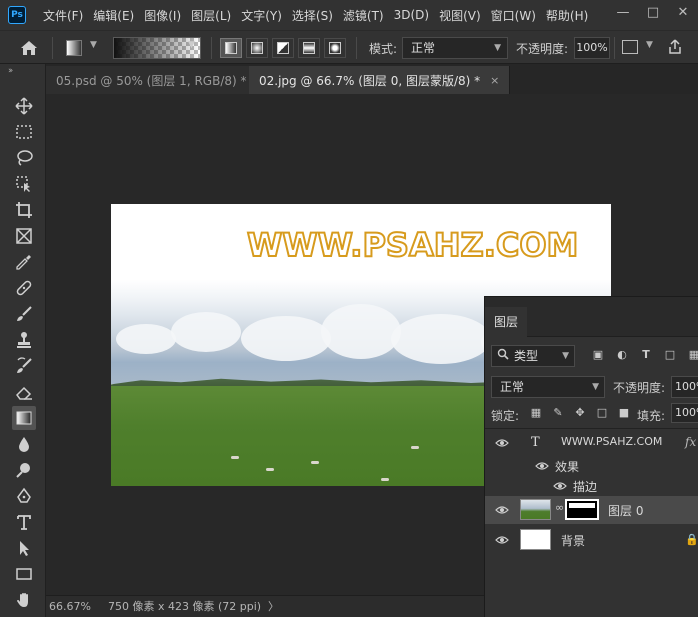  Describe the element at coordinates (411, 15) in the screenshot. I see `menu-3d: 3D(D)` at that location.